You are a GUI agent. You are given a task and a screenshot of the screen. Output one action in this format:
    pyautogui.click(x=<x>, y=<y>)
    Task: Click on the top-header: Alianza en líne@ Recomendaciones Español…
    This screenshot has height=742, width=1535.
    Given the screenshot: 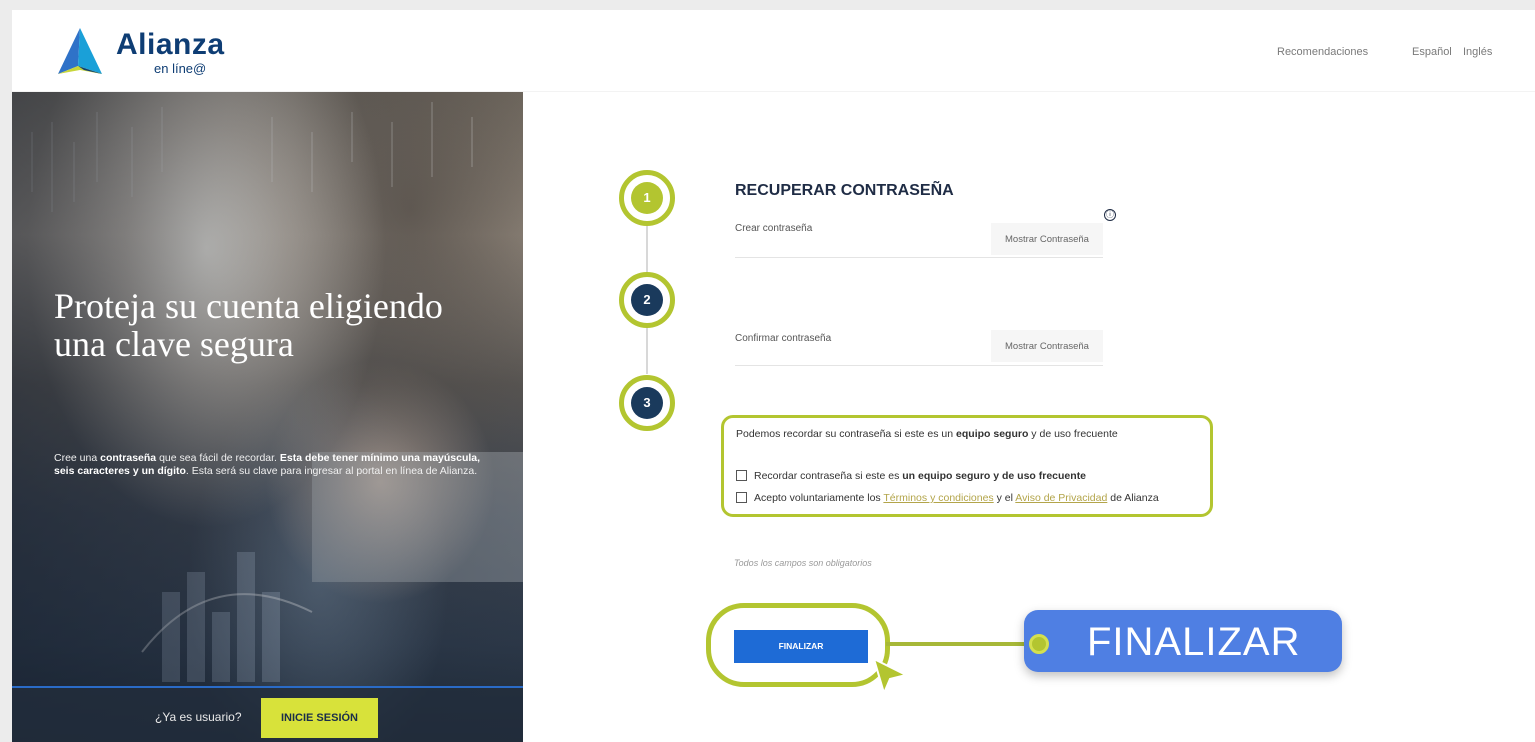 What is the action you would take?
    pyautogui.click(x=773, y=51)
    